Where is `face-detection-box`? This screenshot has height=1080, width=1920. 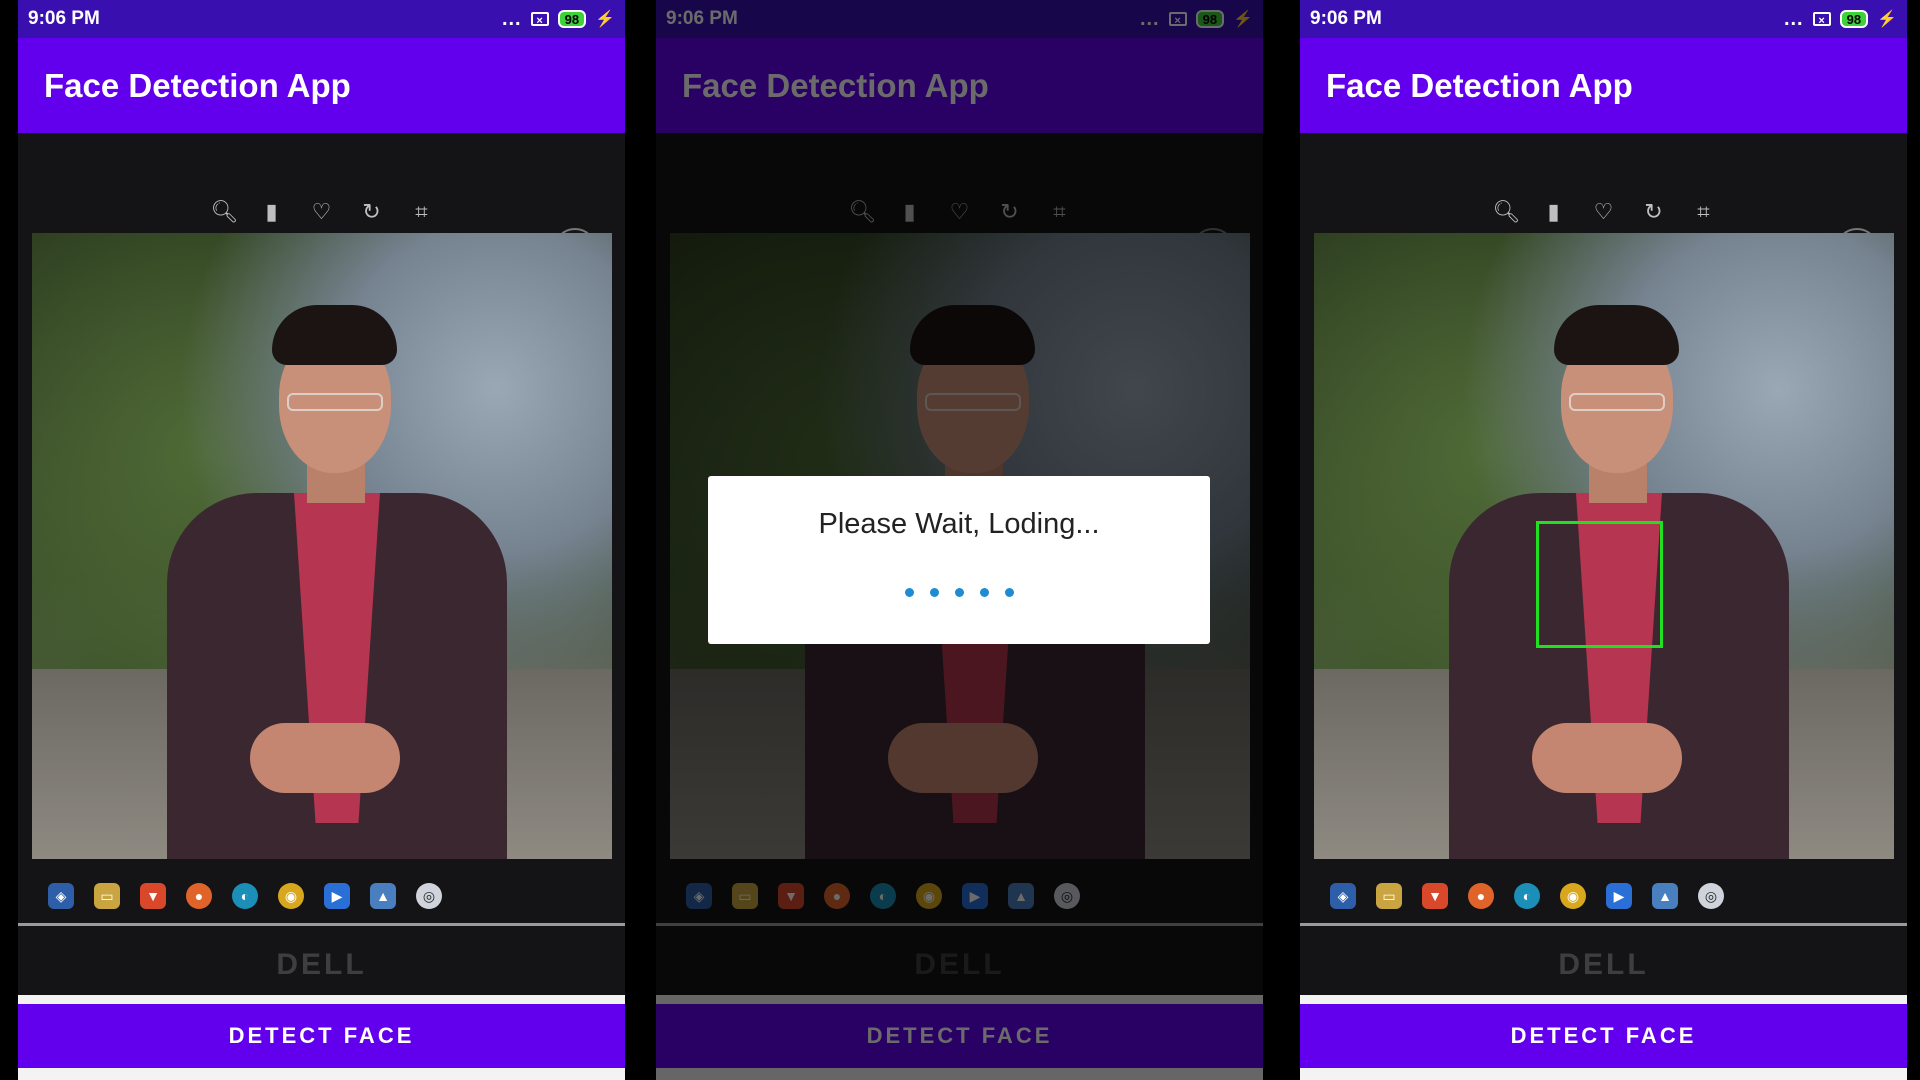 face-detection-box is located at coordinates (1599, 584).